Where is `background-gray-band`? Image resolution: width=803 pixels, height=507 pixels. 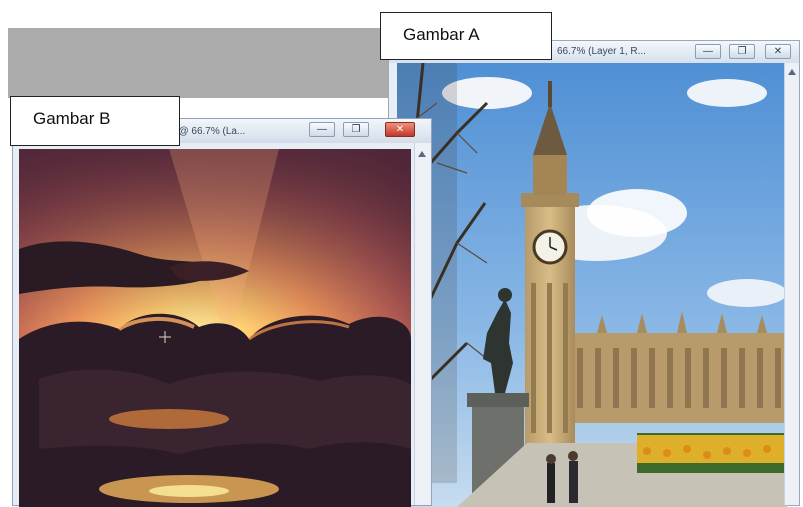 background-gray-band is located at coordinates (205, 63).